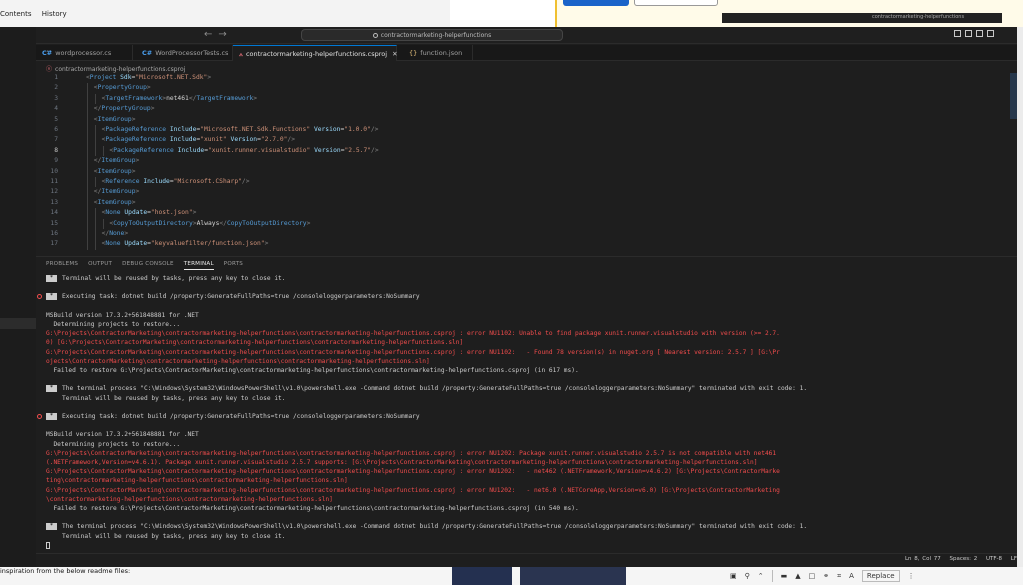 The image size is (1023, 585). Describe the element at coordinates (747, 576) in the screenshot. I see `paint-icon: ⚲` at that location.